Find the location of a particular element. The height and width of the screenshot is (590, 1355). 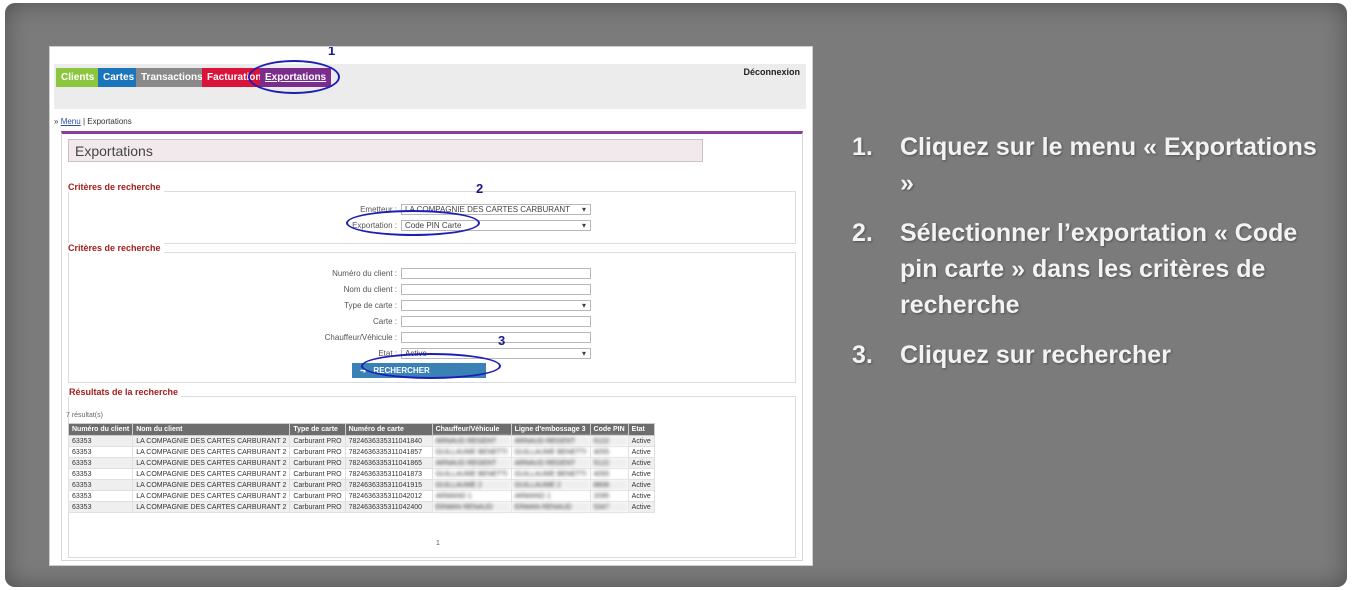

cell: GUILLAUME 2 is located at coordinates (550, 485).